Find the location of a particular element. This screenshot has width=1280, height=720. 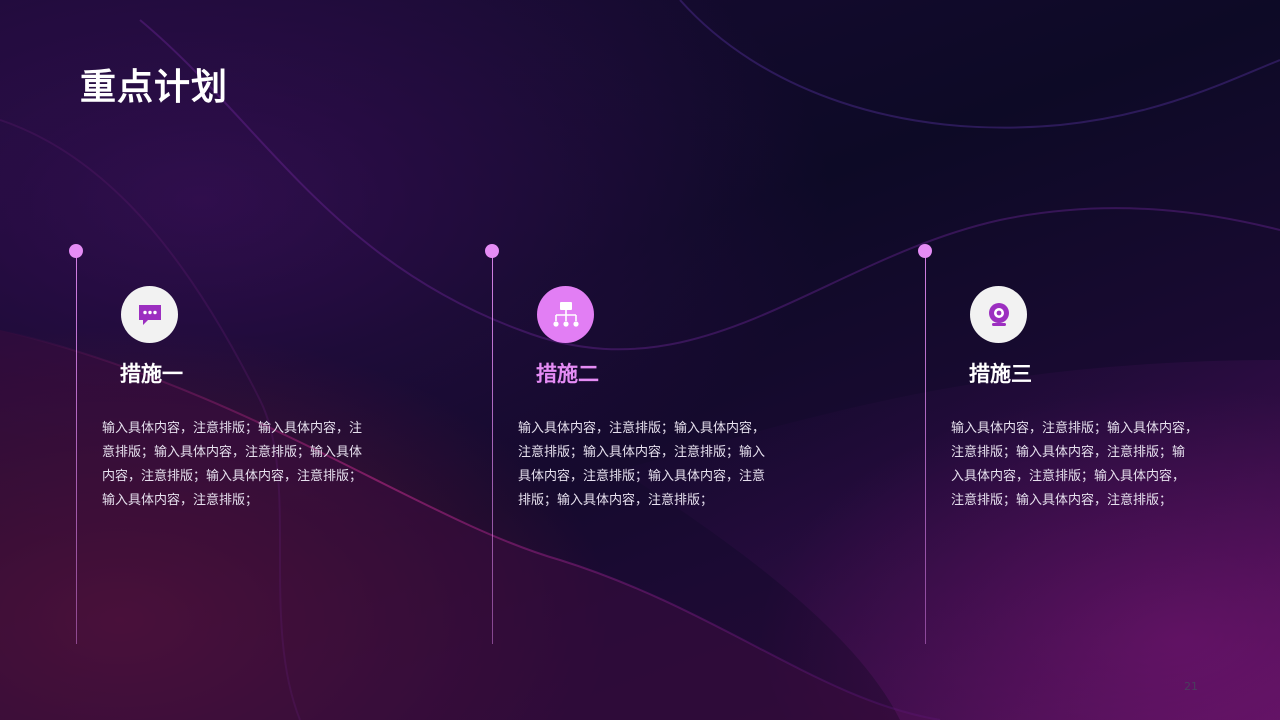

hierarchy-icon is located at coordinates (565, 314).